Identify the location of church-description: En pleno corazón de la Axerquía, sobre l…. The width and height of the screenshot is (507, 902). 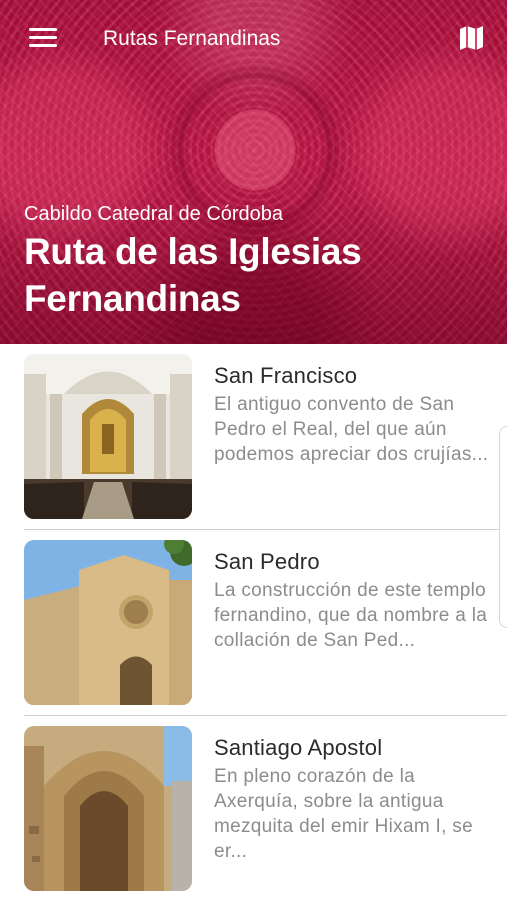
(343, 814).